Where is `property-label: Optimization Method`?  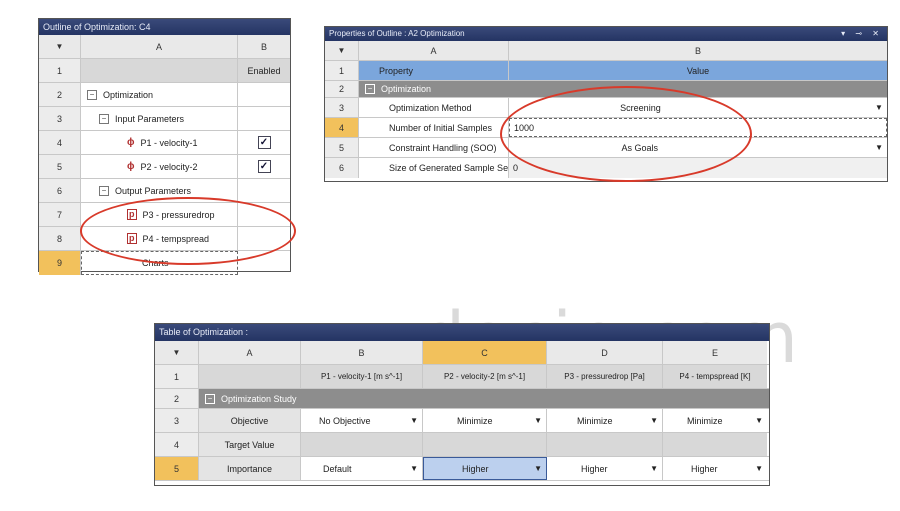
property-label: Optimization Method is located at coordinates (434, 107).